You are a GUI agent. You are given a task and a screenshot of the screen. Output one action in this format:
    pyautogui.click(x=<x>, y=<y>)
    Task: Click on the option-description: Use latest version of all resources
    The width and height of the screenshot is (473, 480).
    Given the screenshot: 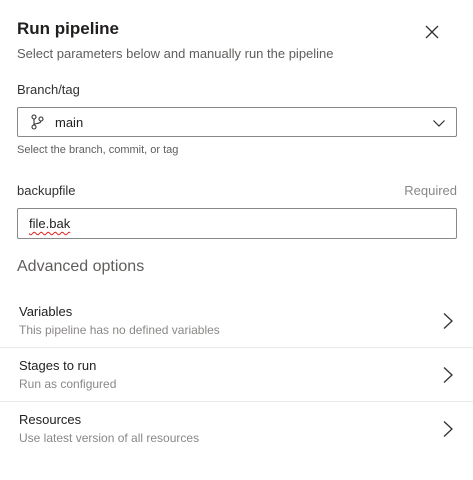 What is the action you would take?
    pyautogui.click(x=109, y=438)
    